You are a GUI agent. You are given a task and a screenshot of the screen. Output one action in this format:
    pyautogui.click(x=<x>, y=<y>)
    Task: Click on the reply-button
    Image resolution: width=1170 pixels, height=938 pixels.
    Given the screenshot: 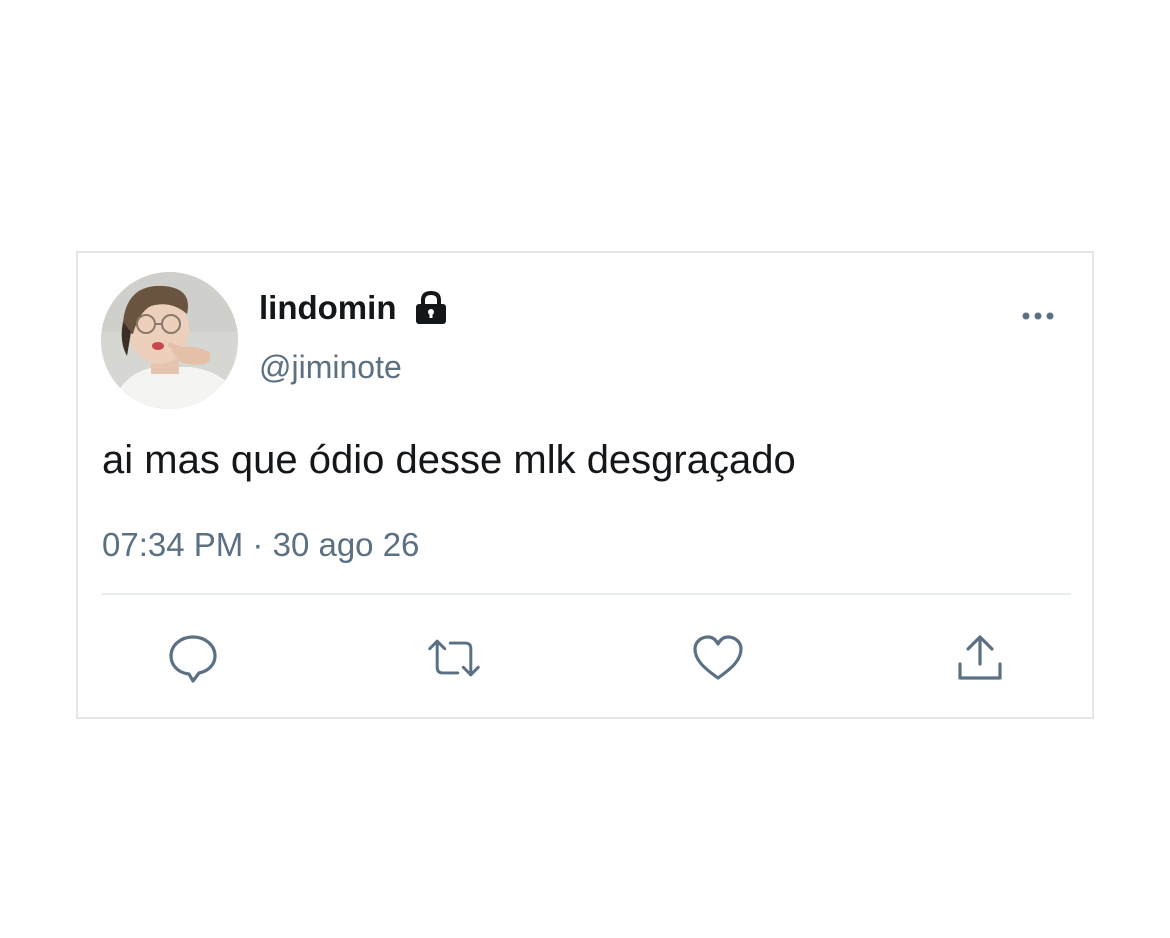 What is the action you would take?
    pyautogui.click(x=193, y=658)
    